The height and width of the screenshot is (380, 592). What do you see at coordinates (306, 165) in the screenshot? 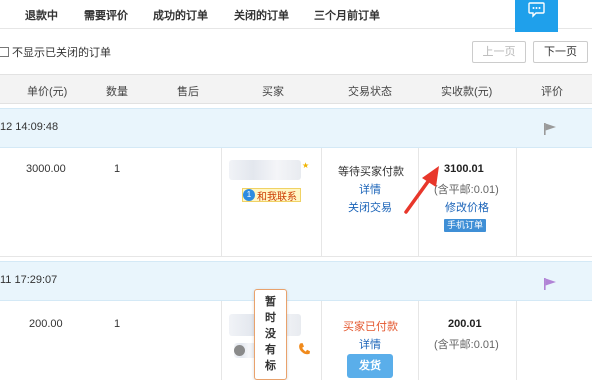
I see `star-icon: ★` at bounding box center [306, 165].